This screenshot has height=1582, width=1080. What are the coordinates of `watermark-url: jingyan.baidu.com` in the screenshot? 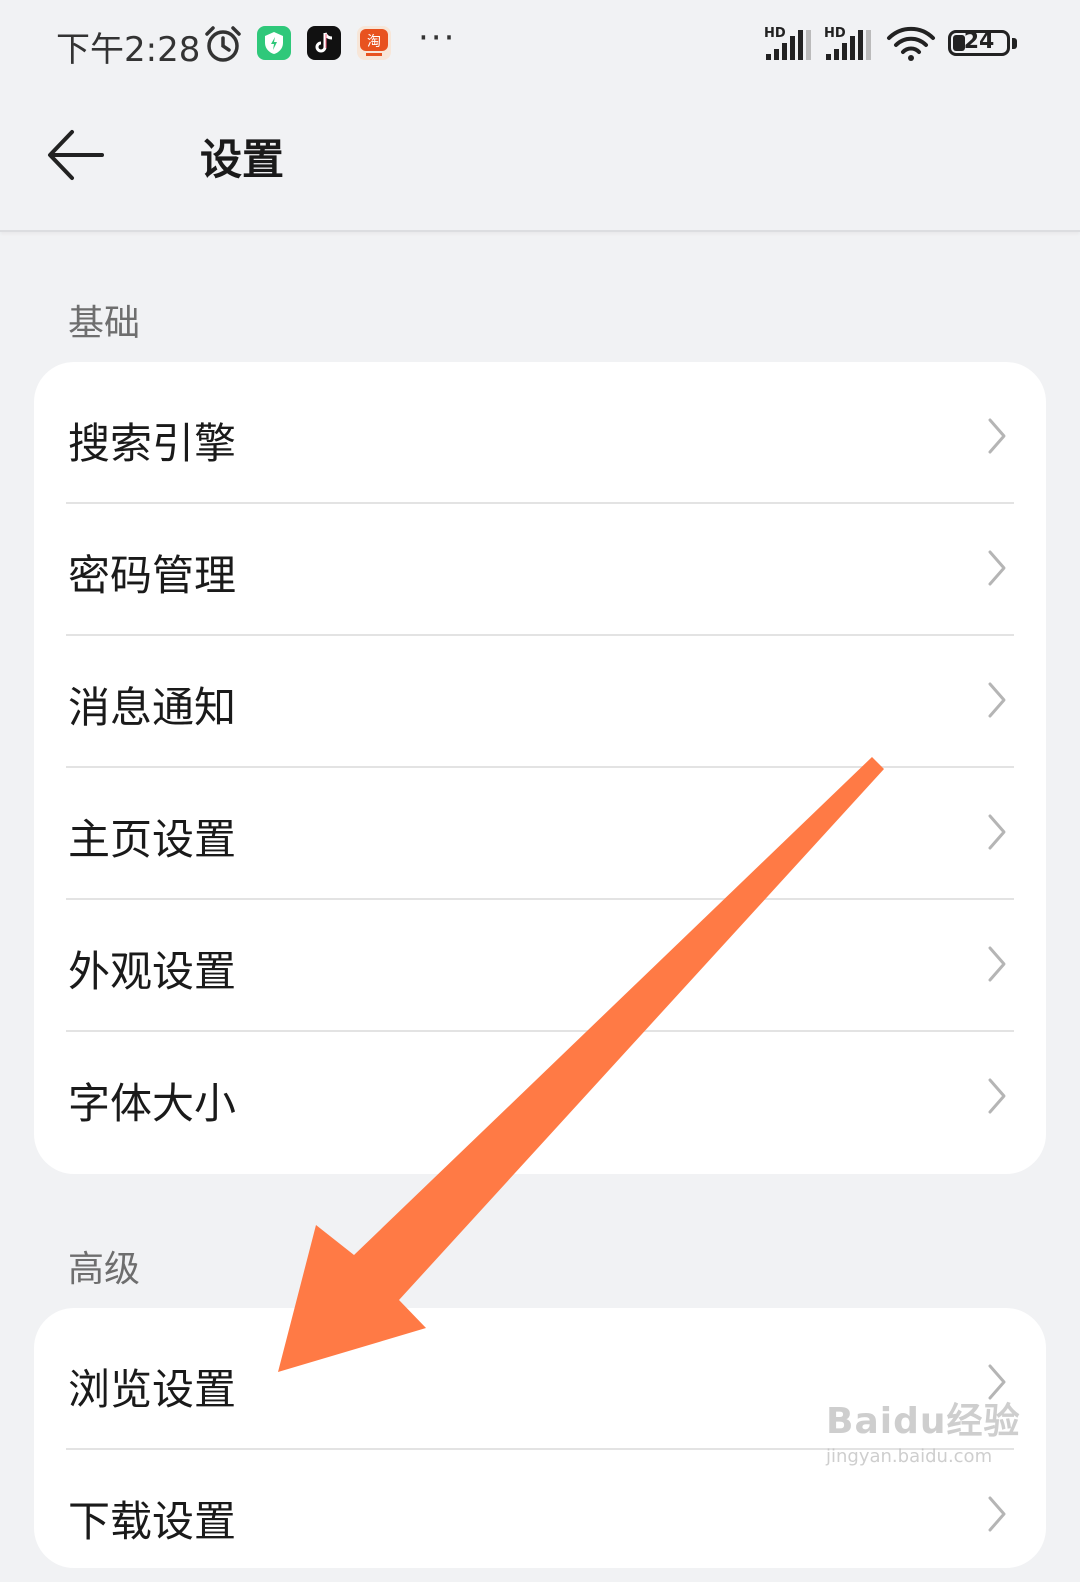 It's located at (909, 1456).